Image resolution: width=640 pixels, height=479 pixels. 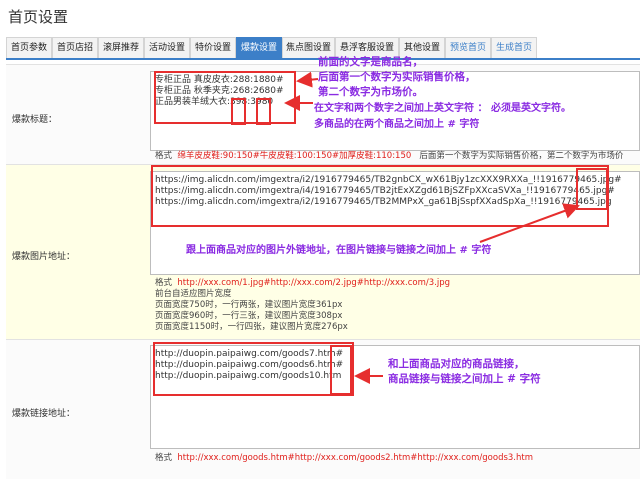 What do you see at coordinates (370, 92) in the screenshot?
I see `annotation-line: 第二个数字为市场价。` at bounding box center [370, 92].